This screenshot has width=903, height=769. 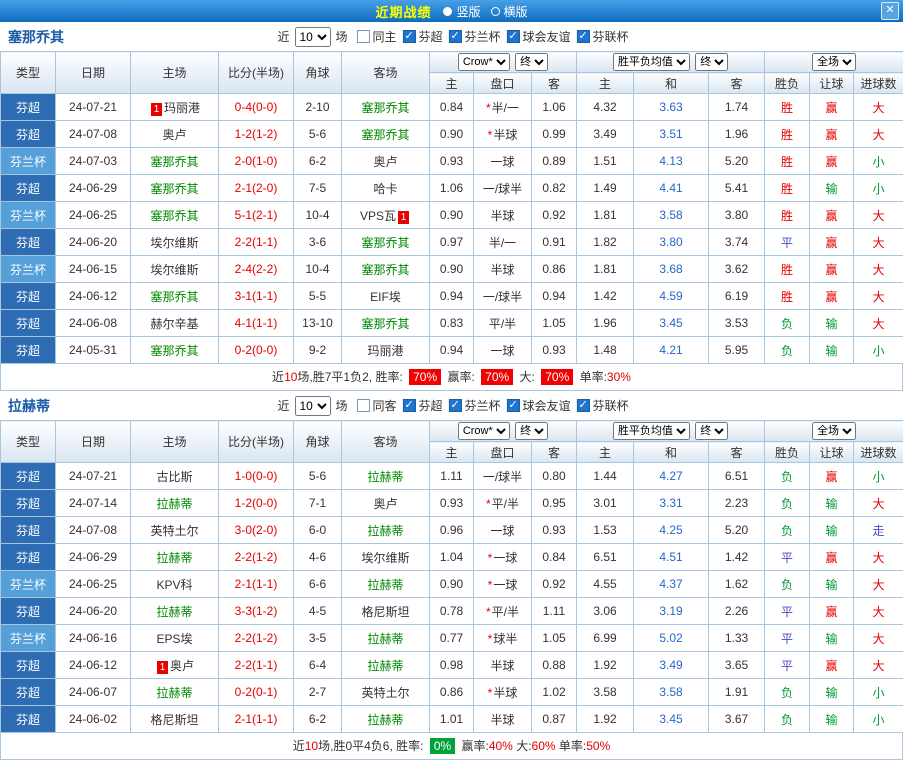 I want to click on handicap-line: *一球, so click(x=502, y=584).